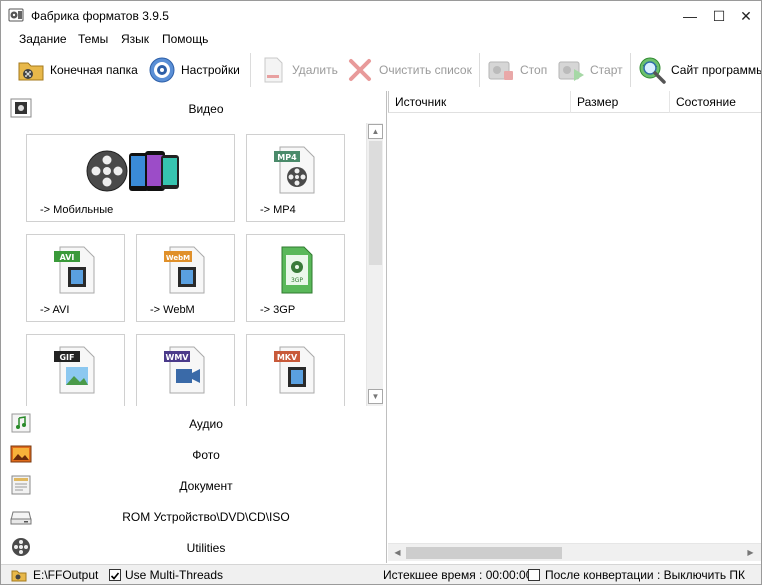 The height and width of the screenshot is (585, 762). Describe the element at coordinates (458, 575) in the screenshot. I see `elapsed-time: Истекшее время : 00:00:00` at that location.